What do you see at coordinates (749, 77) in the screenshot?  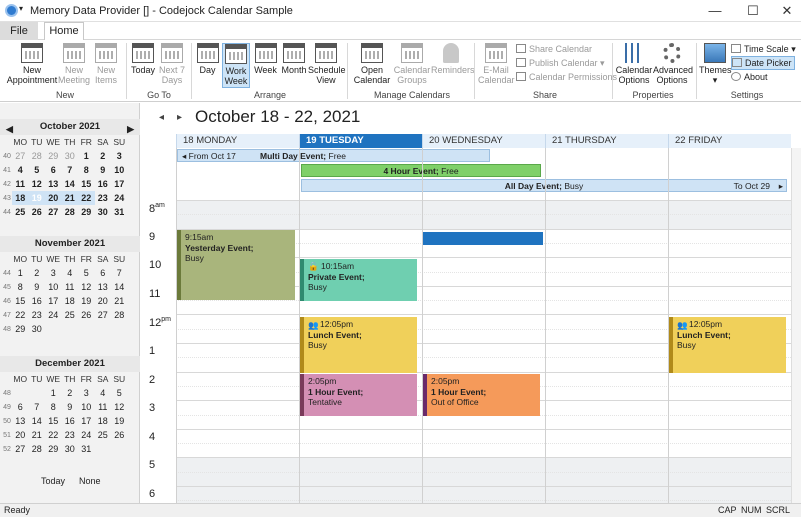 I see `about-button: About` at bounding box center [749, 77].